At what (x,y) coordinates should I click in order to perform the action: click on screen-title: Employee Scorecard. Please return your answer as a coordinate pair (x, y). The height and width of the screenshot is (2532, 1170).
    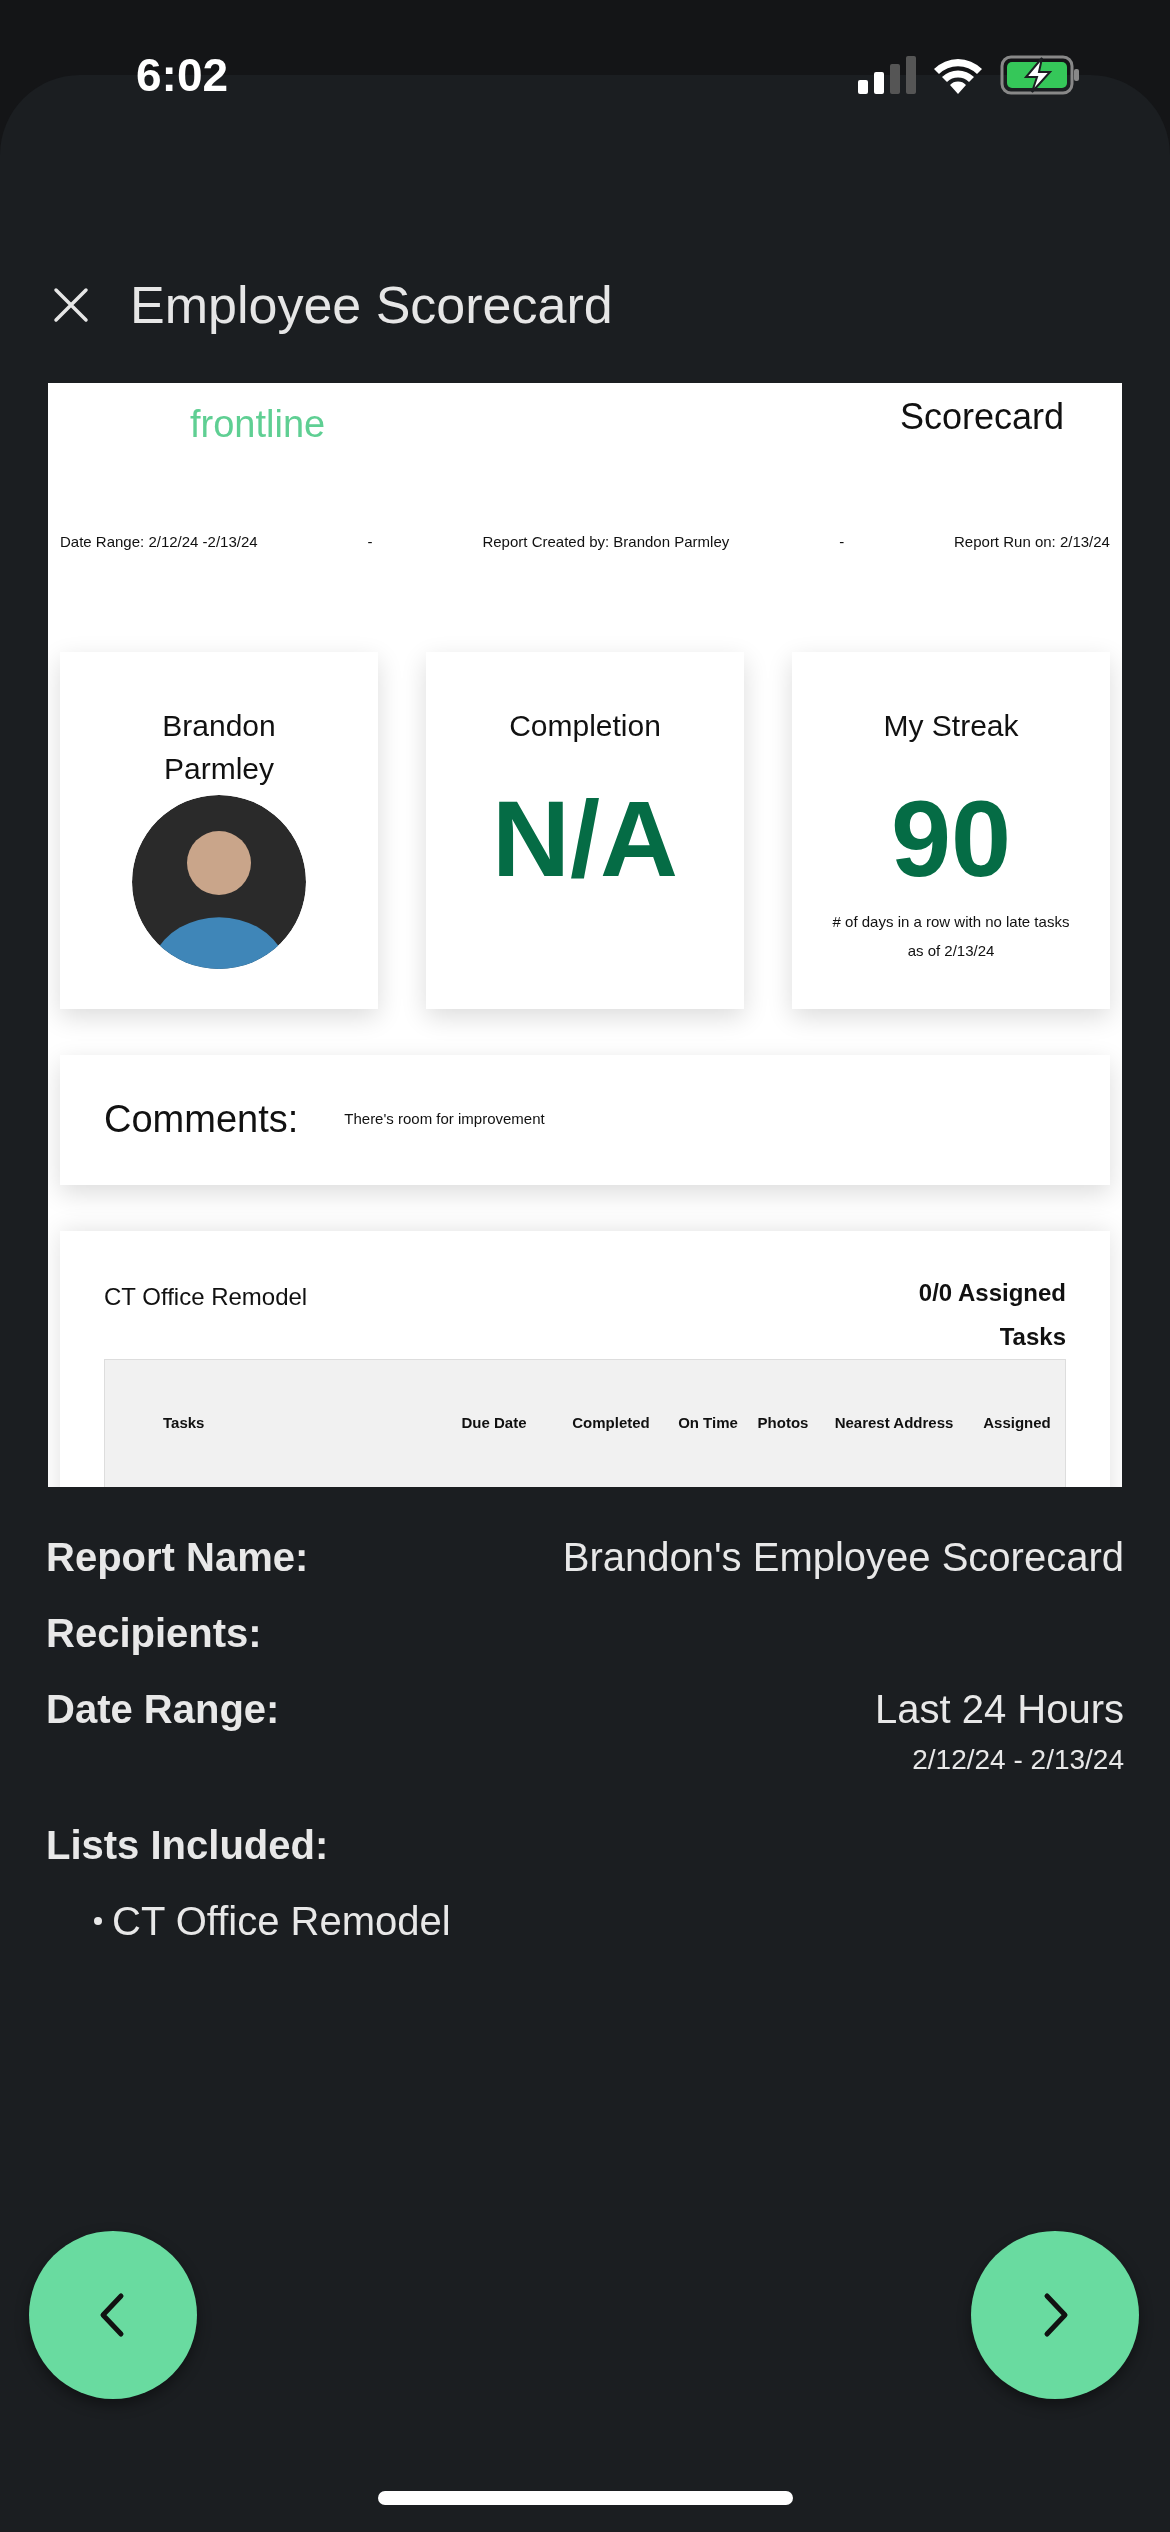
    Looking at the image, I should click on (371, 305).